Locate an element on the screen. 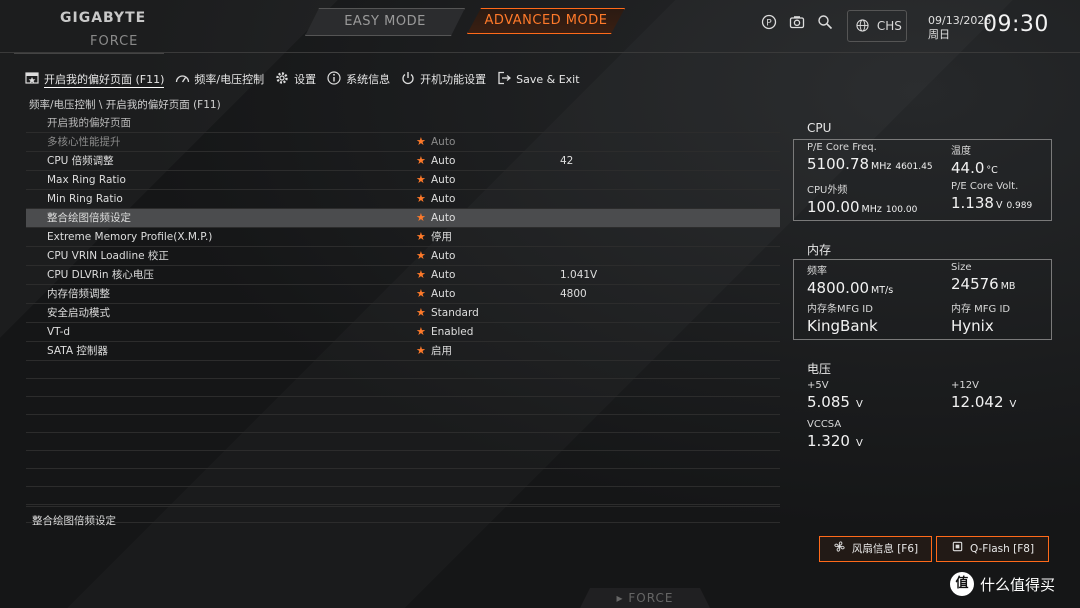  clock: 09:30 is located at coordinates (1016, 24).